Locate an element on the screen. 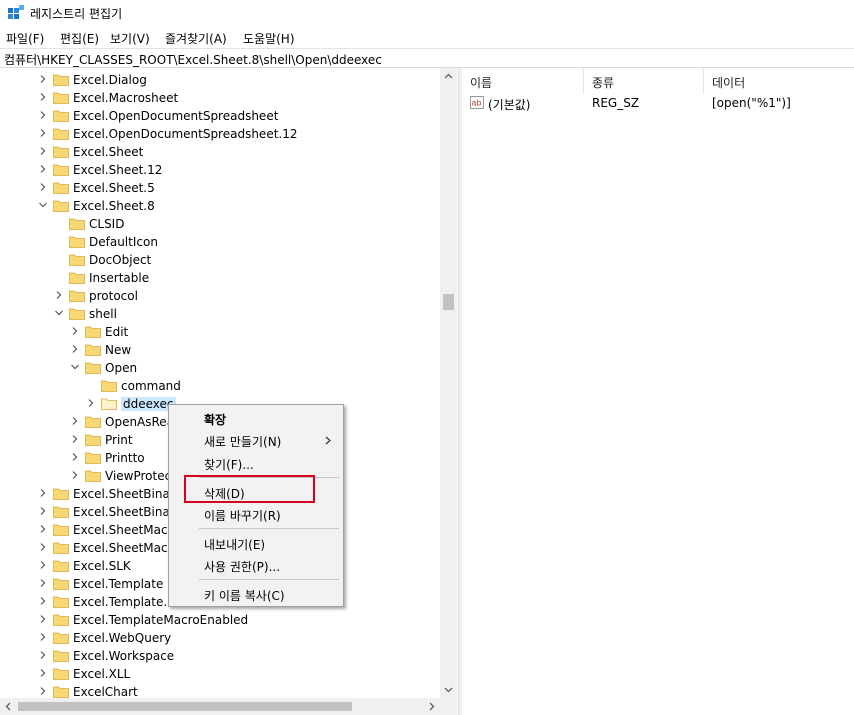 The image size is (854, 715). horizontal-scroll-thumb is located at coordinates (185, 706).